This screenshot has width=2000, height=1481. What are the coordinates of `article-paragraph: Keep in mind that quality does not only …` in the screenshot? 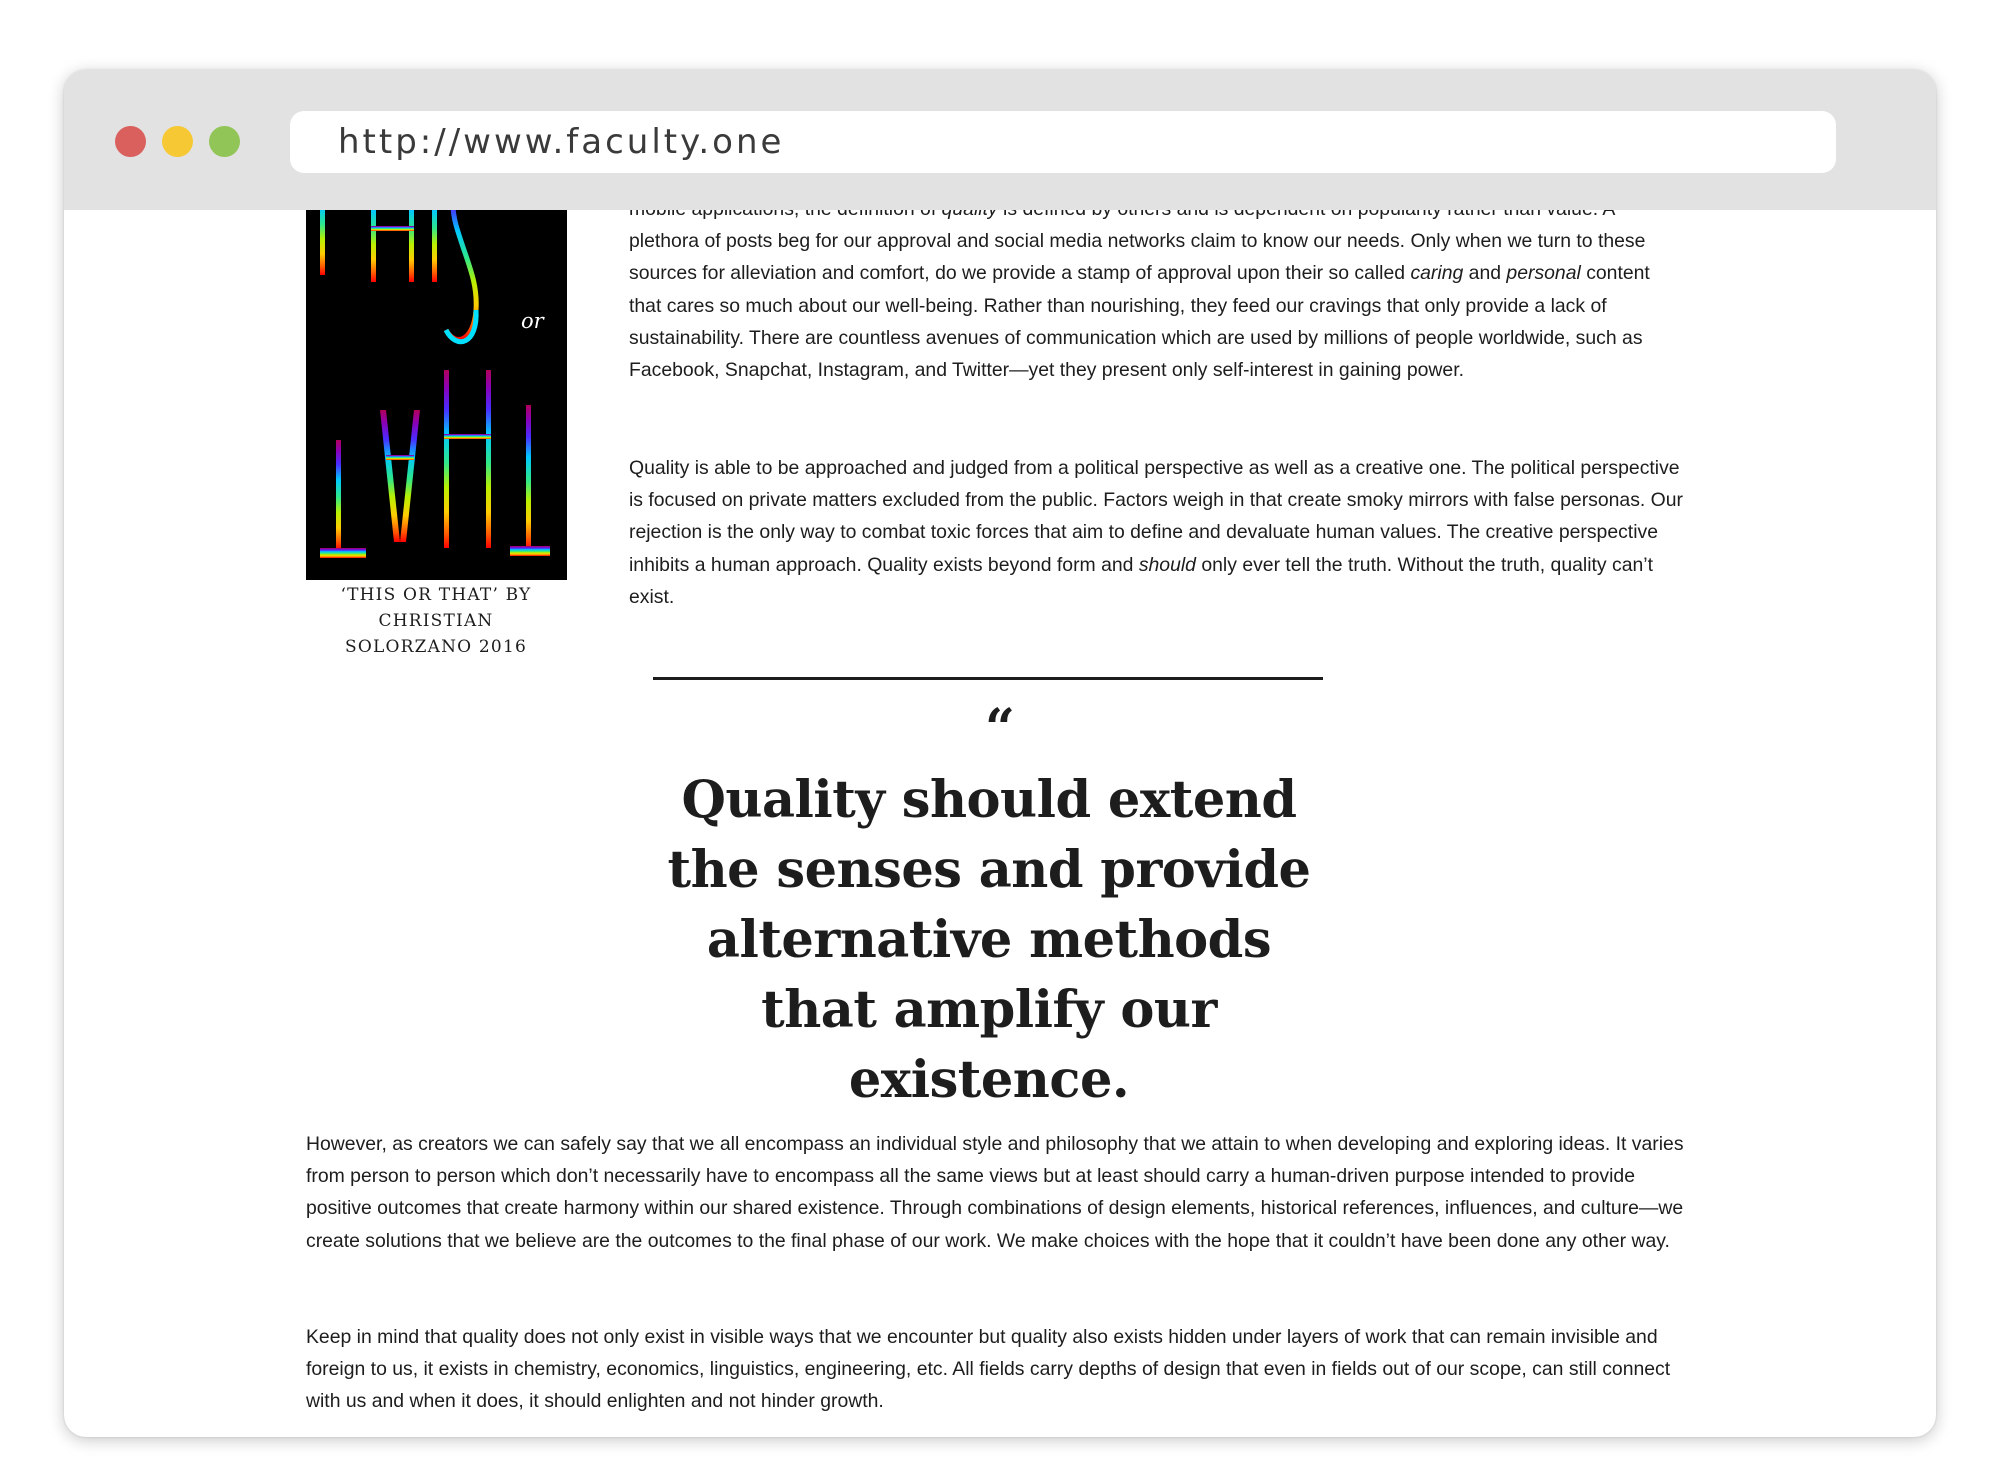 It's located at (988, 1369).